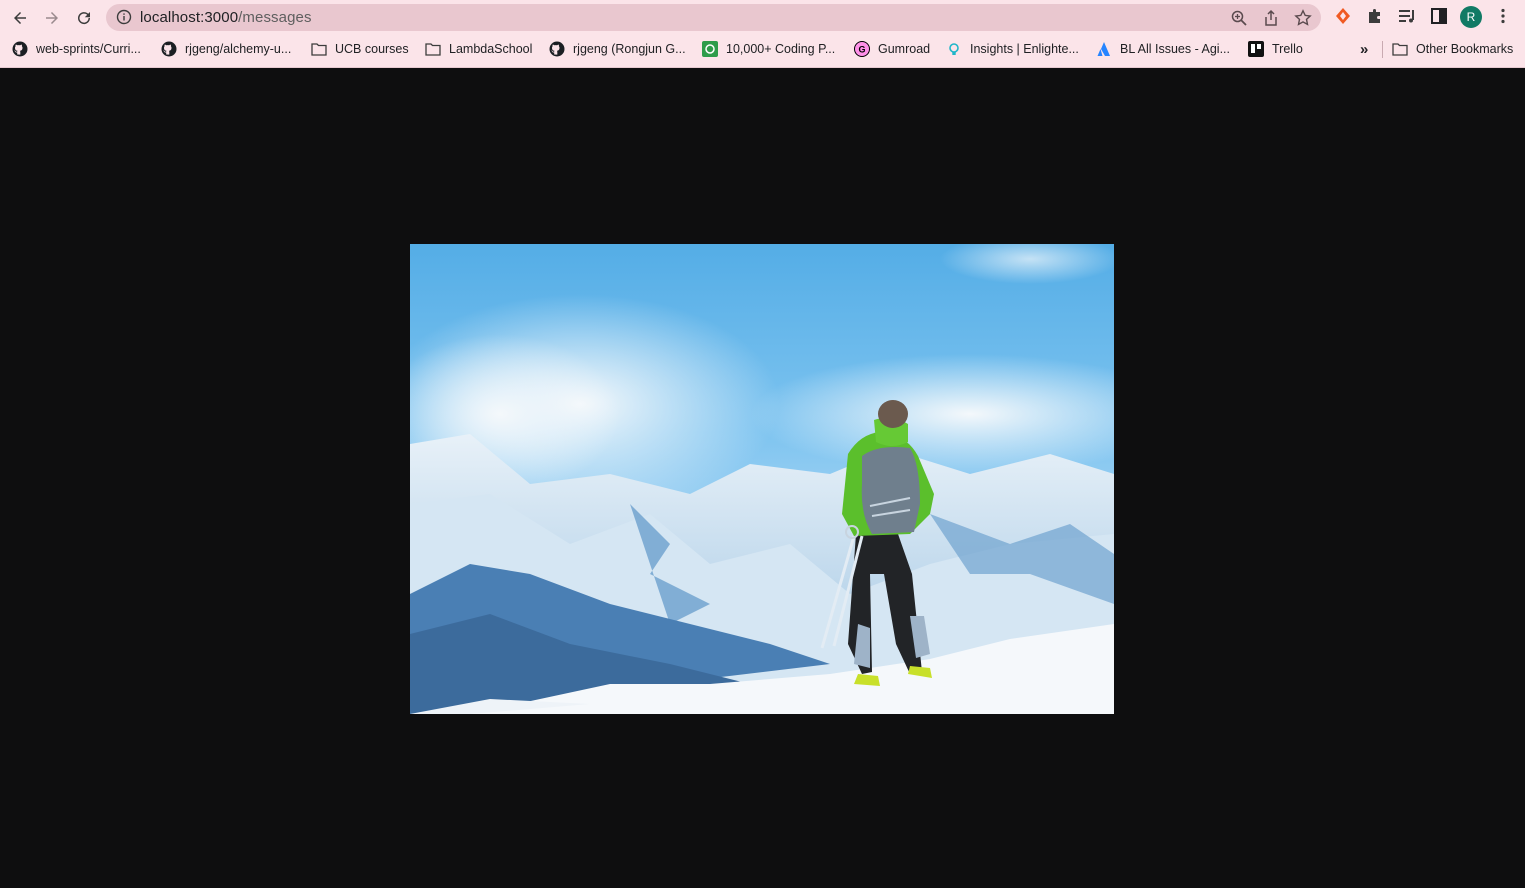 The height and width of the screenshot is (888, 1525). What do you see at coordinates (1439, 16) in the screenshot?
I see `side-panel-icon` at bounding box center [1439, 16].